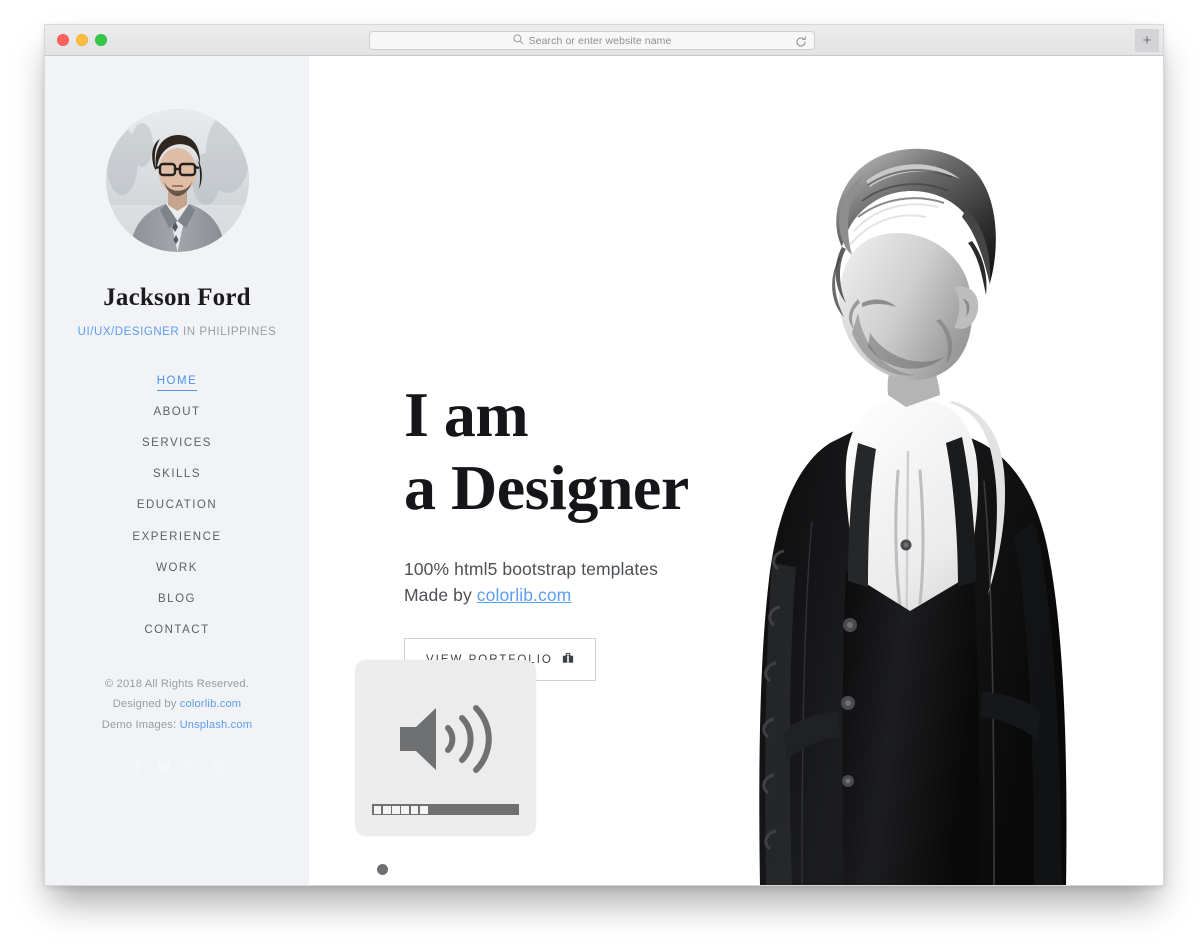 The width and height of the screenshot is (1200, 946). Describe the element at coordinates (216, 725) in the screenshot. I see `unsplash-link: Unsplash.com` at that location.